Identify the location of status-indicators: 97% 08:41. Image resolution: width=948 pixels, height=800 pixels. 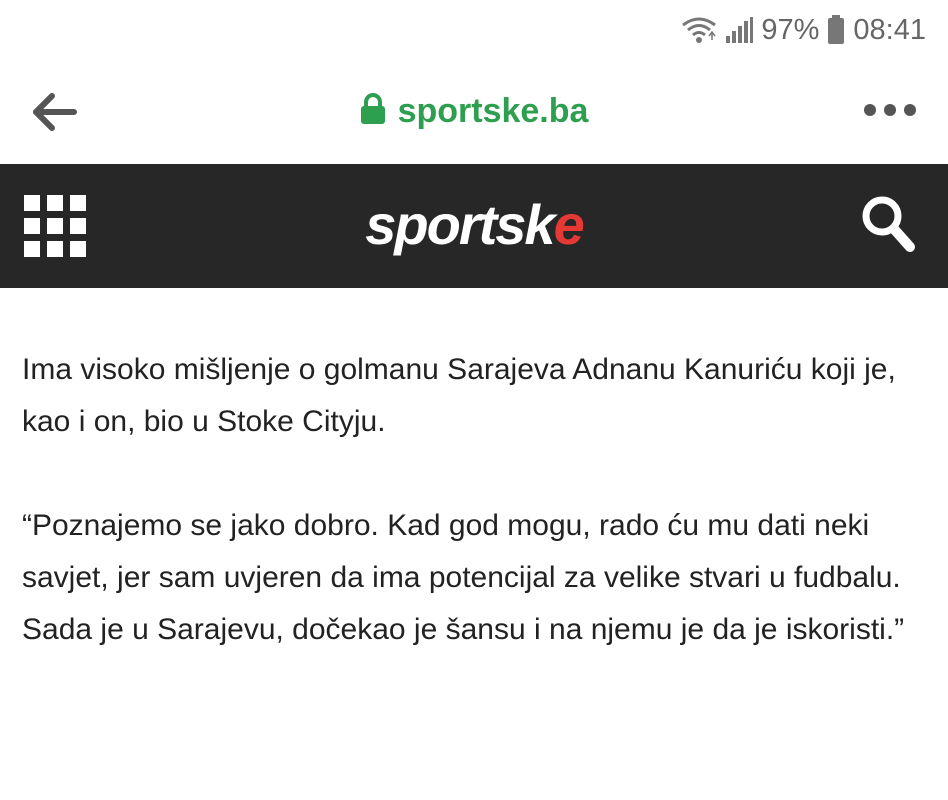
(803, 30).